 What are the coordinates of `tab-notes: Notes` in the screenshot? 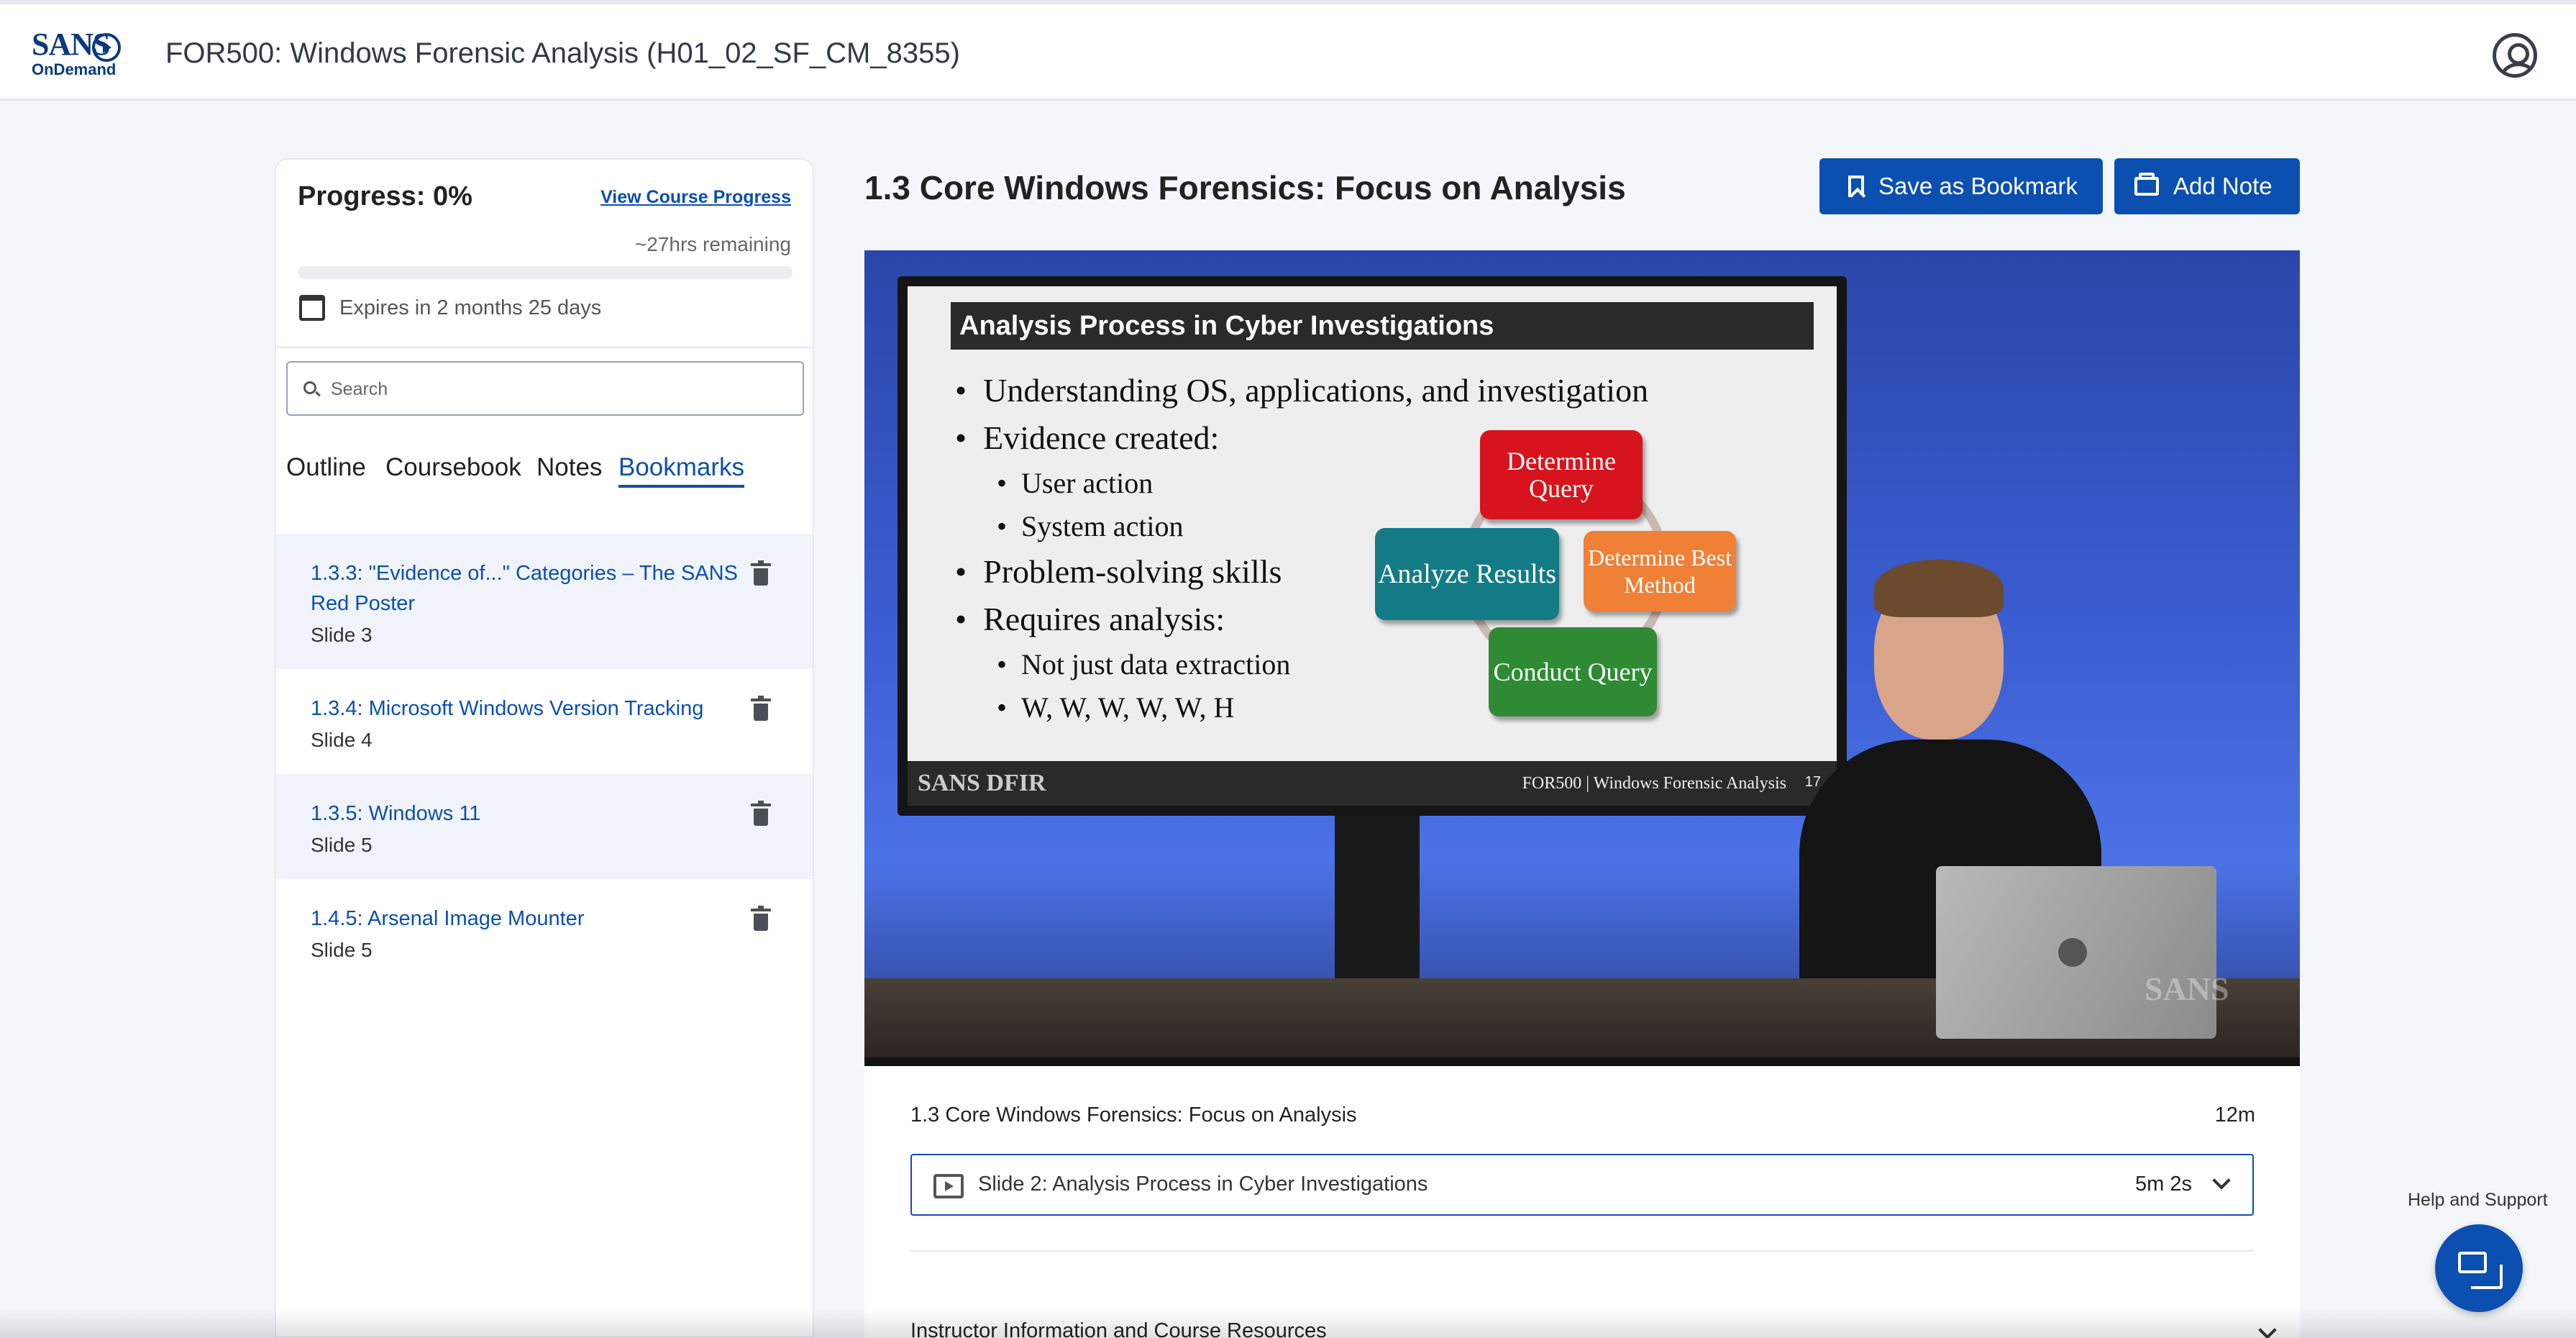 It's located at (569, 467).